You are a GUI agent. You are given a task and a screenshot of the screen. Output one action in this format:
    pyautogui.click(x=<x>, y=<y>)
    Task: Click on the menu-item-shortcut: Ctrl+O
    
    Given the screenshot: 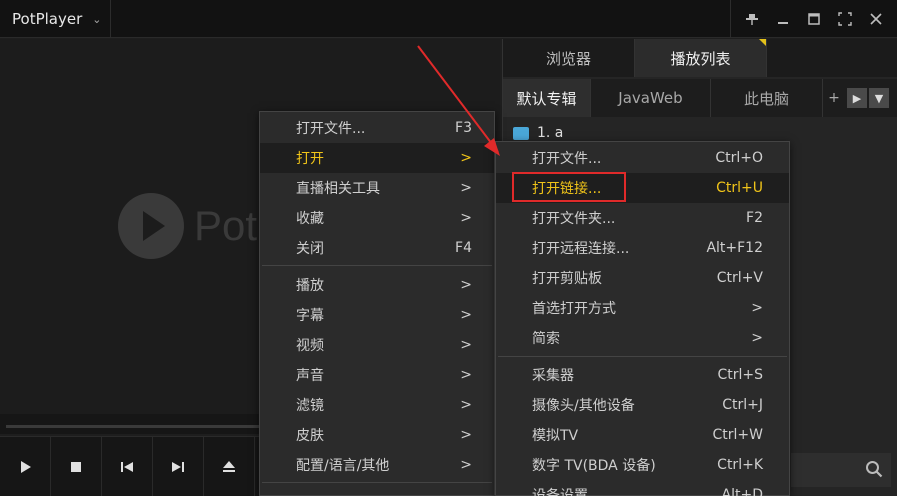 What is the action you would take?
    pyautogui.click(x=739, y=158)
    